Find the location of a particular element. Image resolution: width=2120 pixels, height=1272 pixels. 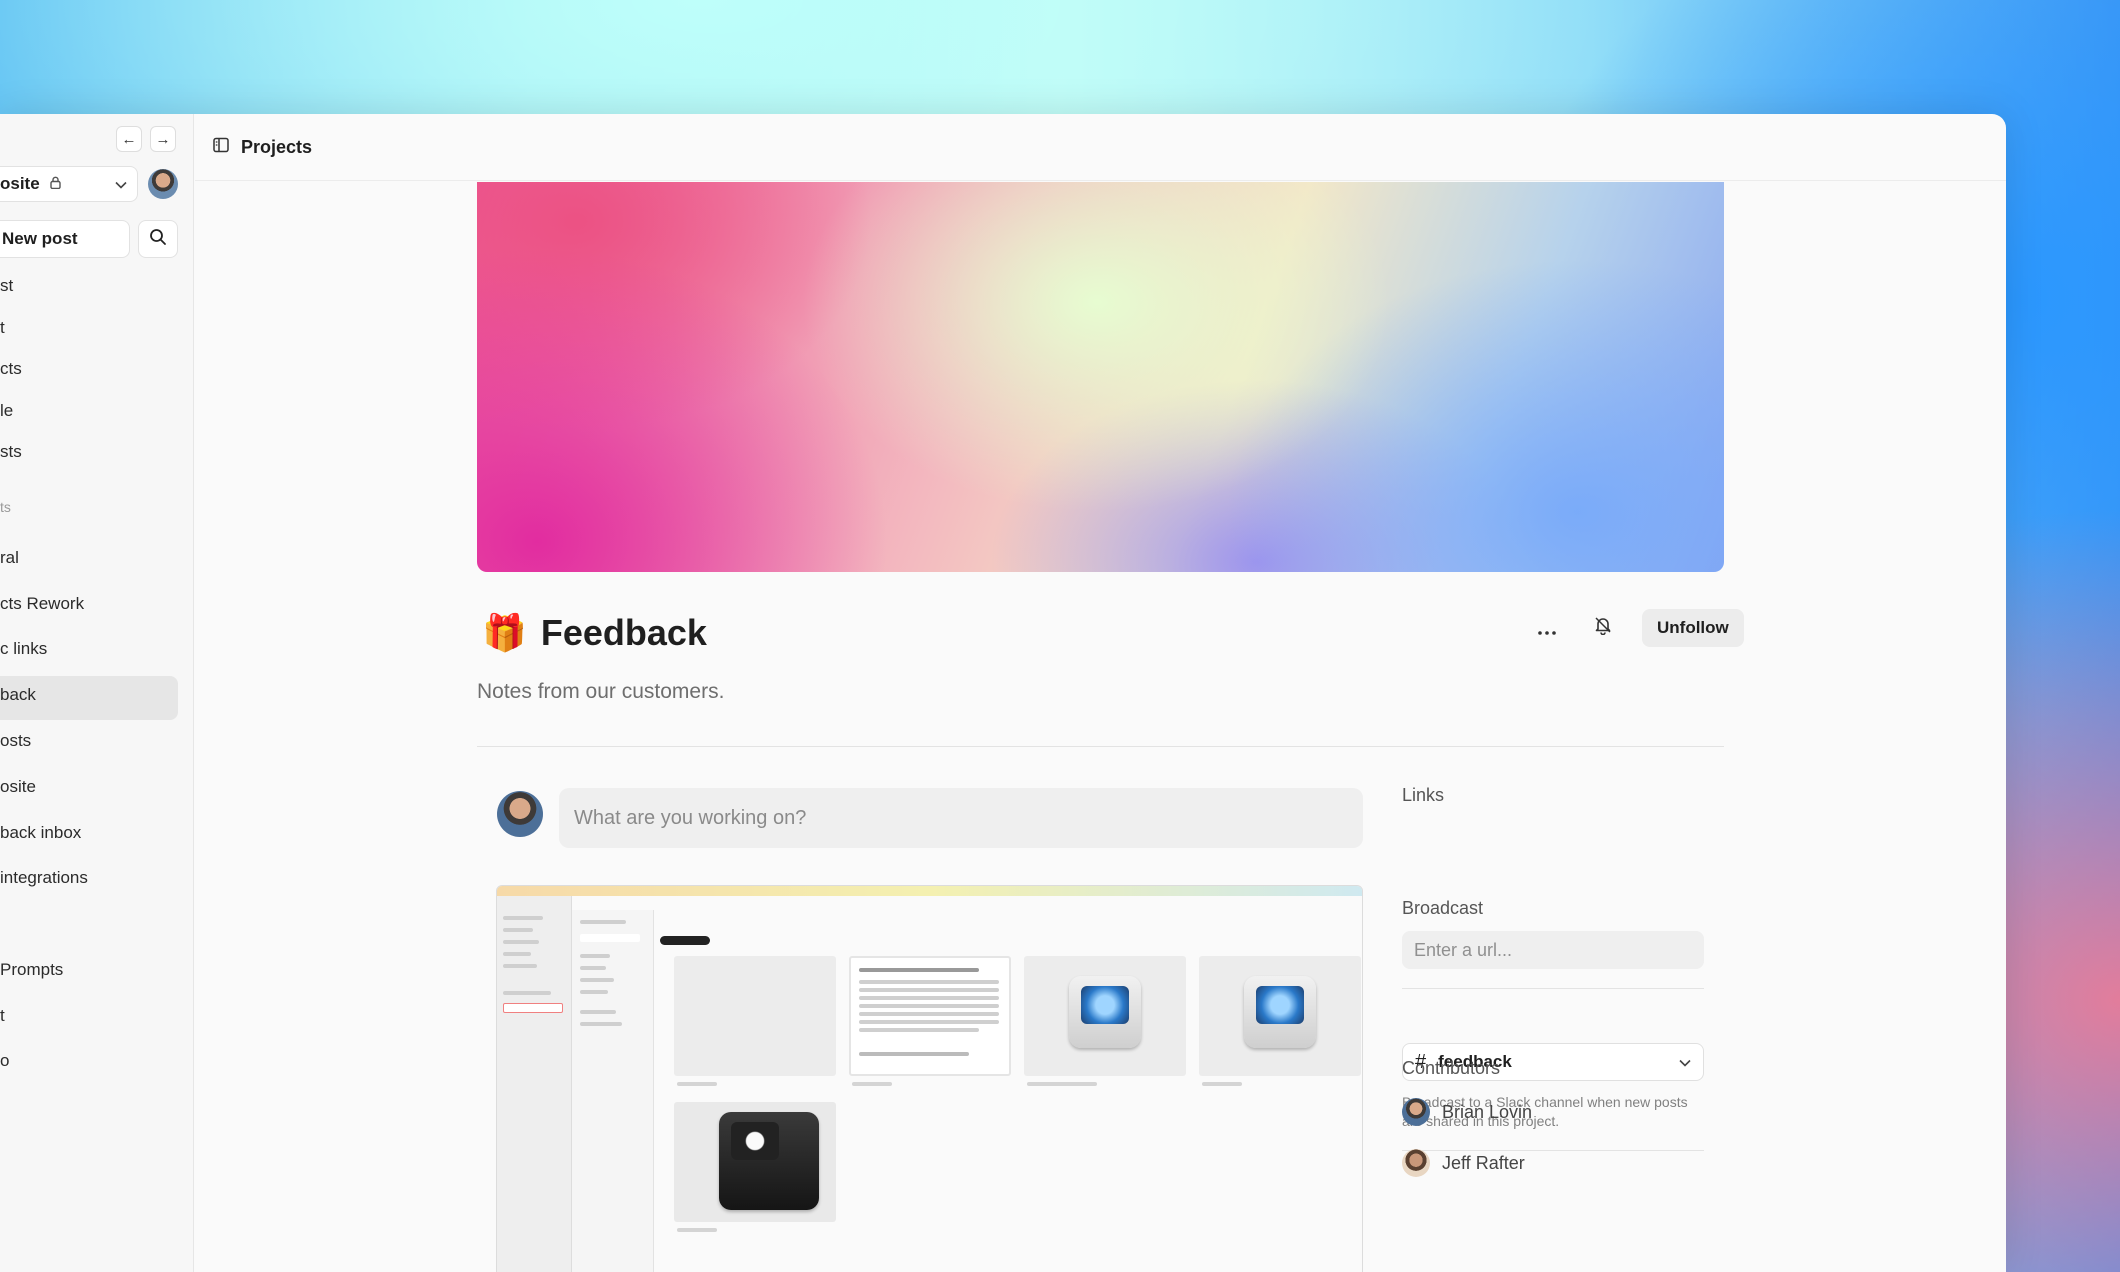

contributor-item: Jeff Rafter is located at coordinates (1463, 1163).